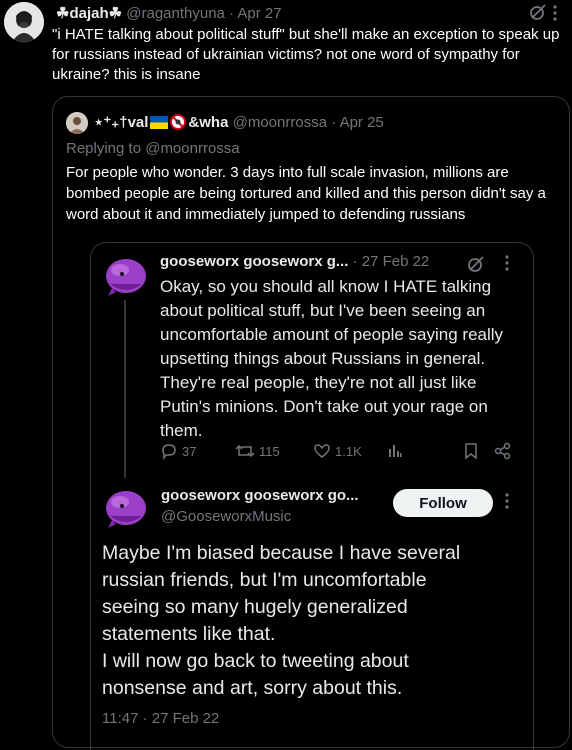  Describe the element at coordinates (264, 580) in the screenshot. I see `tweet-line: russian friends, but I'm uncomfortable` at that location.